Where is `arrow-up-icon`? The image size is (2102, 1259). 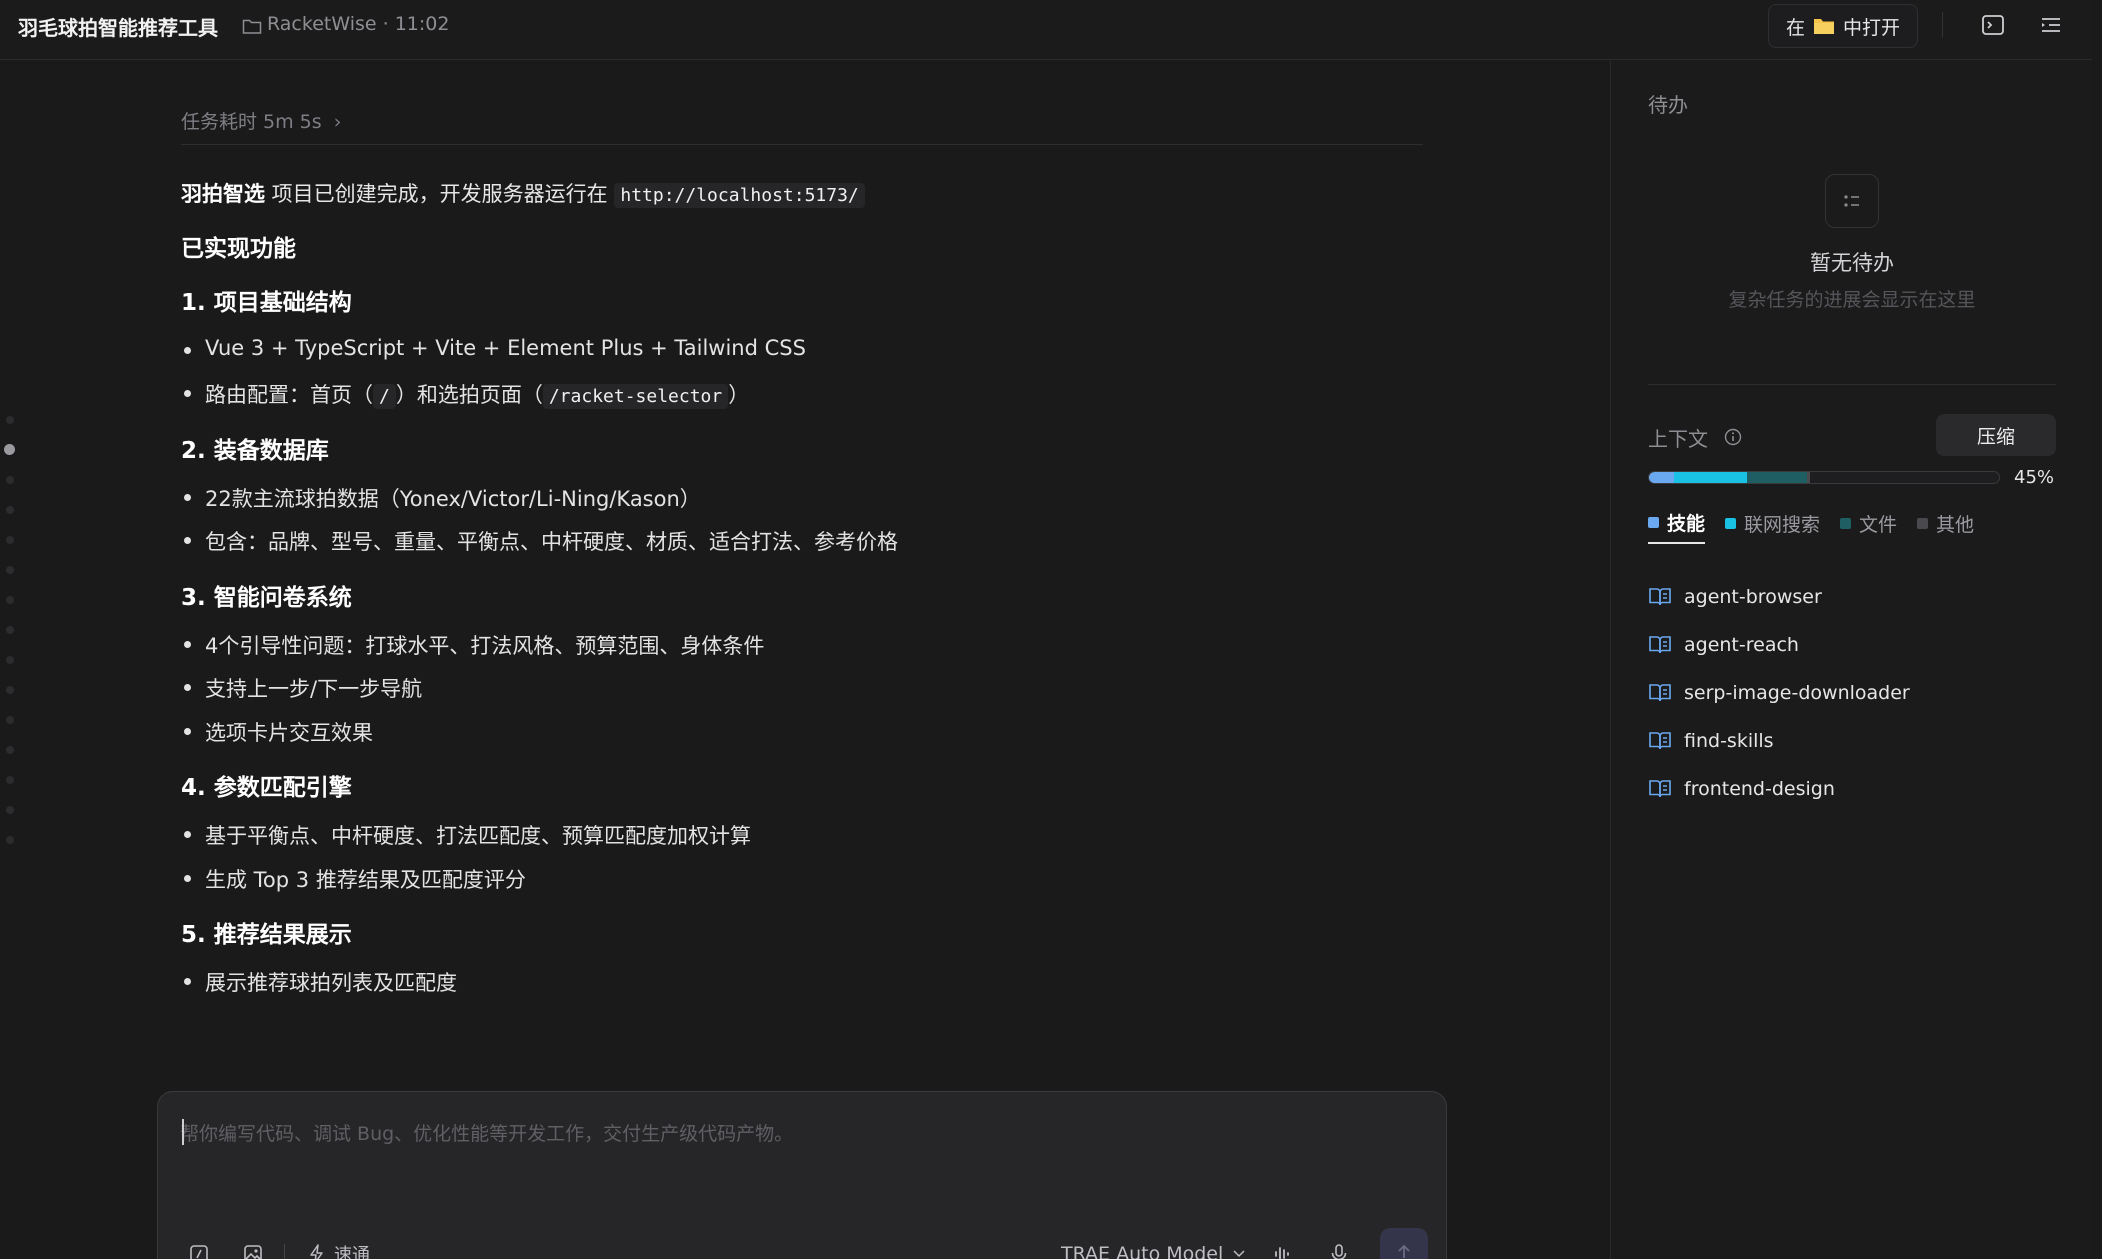 arrow-up-icon is located at coordinates (1404, 1251).